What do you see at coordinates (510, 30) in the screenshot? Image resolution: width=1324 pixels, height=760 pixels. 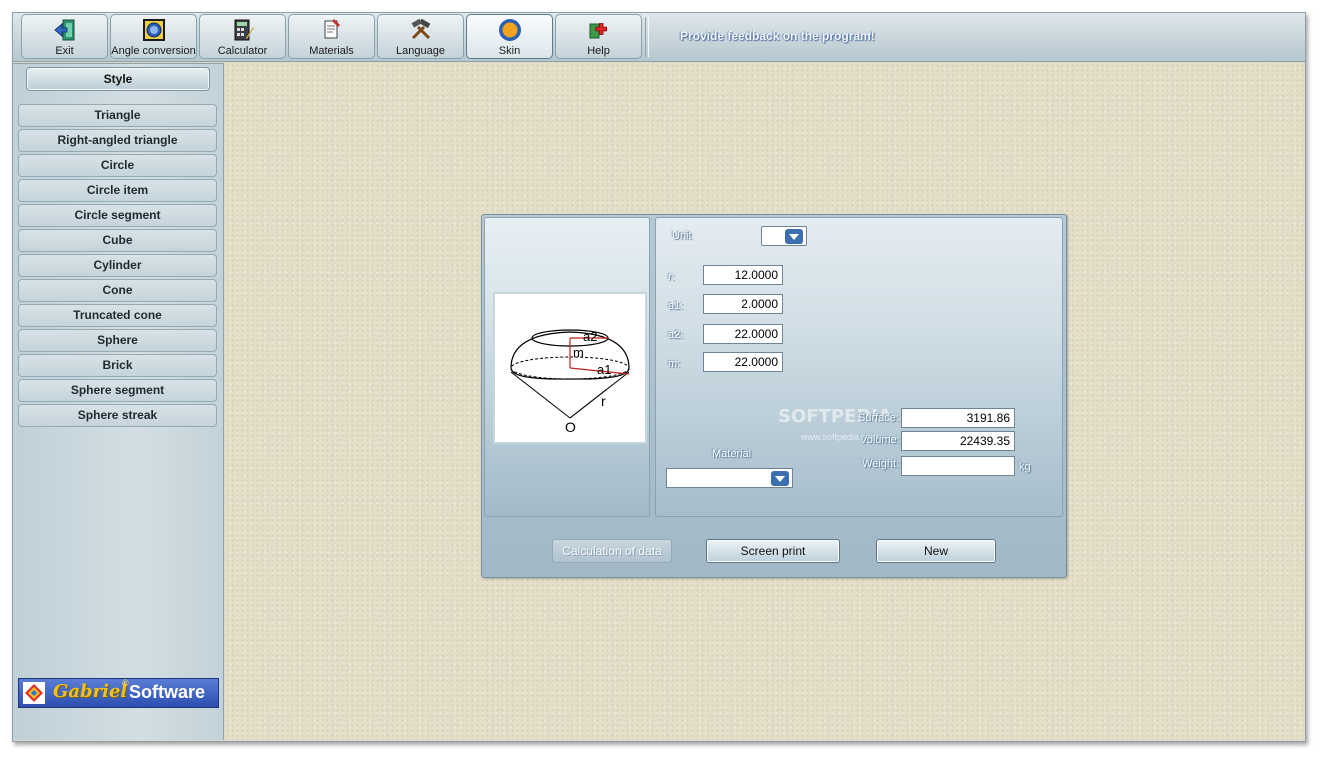 I see `skin-icon` at bounding box center [510, 30].